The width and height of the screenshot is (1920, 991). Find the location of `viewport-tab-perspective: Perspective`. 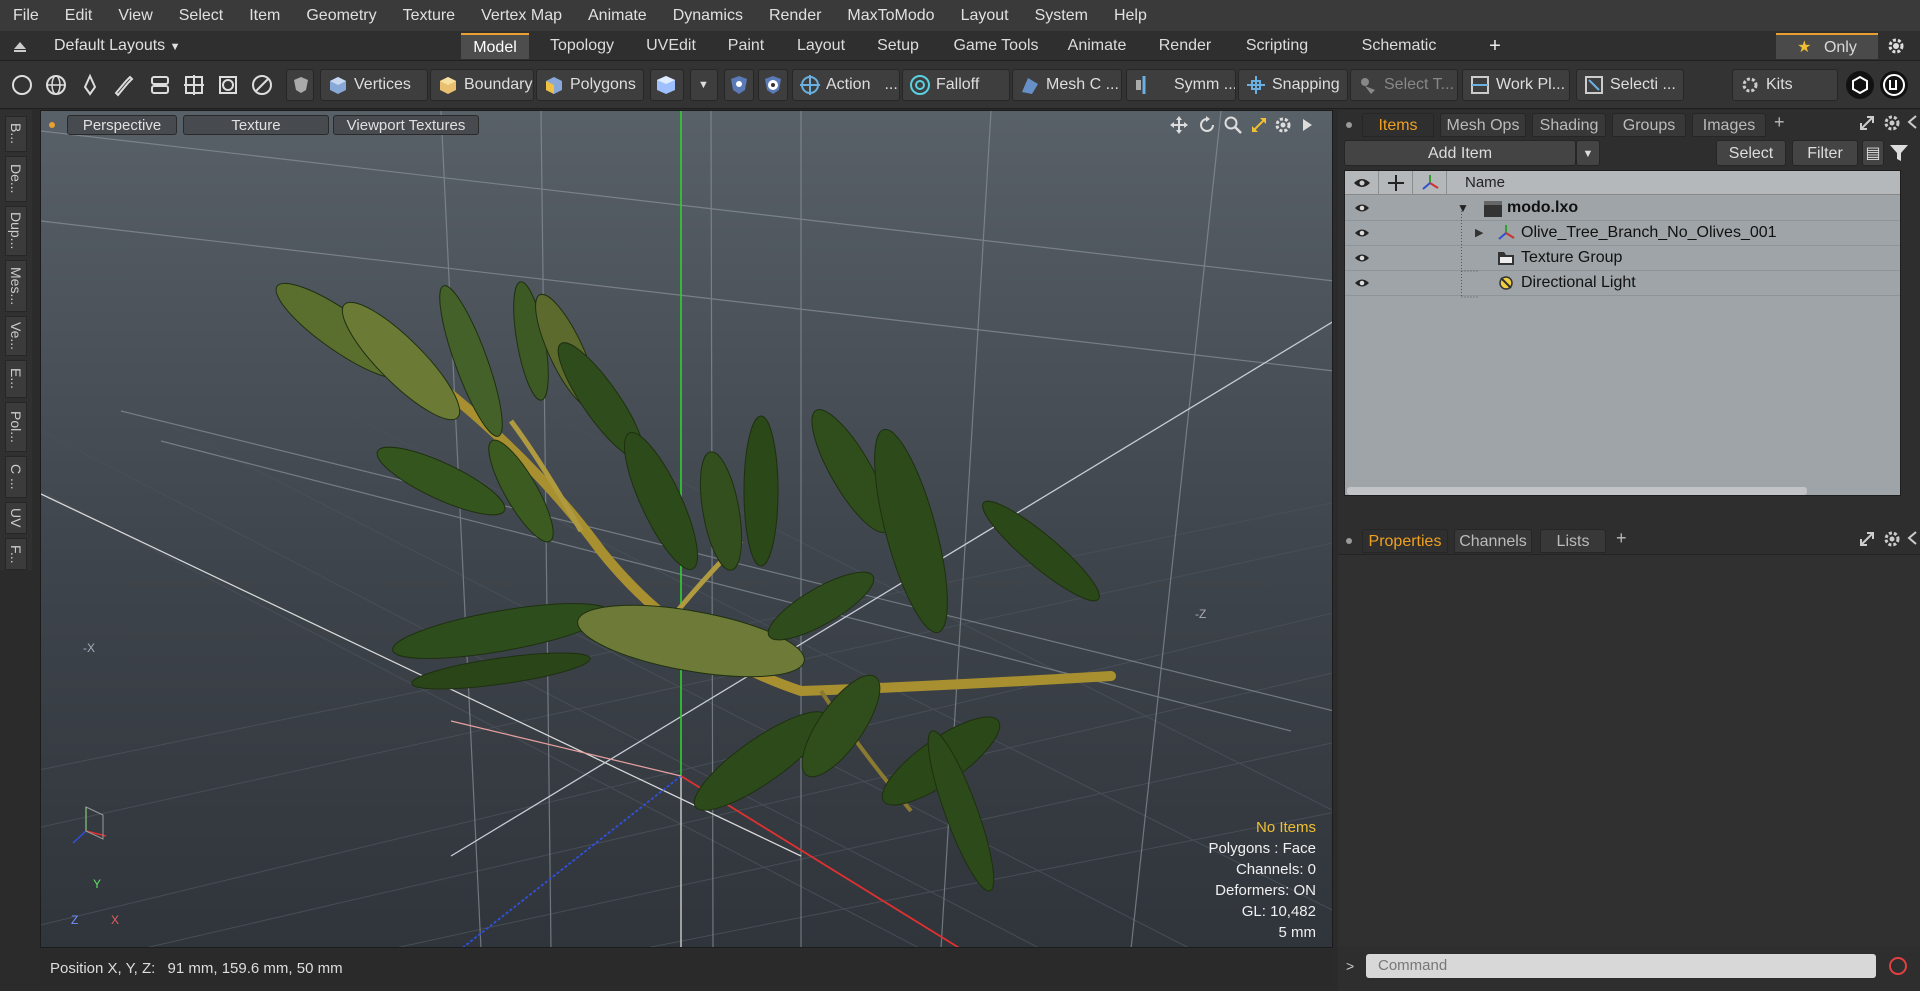

viewport-tab-perspective: Perspective is located at coordinates (122, 125).